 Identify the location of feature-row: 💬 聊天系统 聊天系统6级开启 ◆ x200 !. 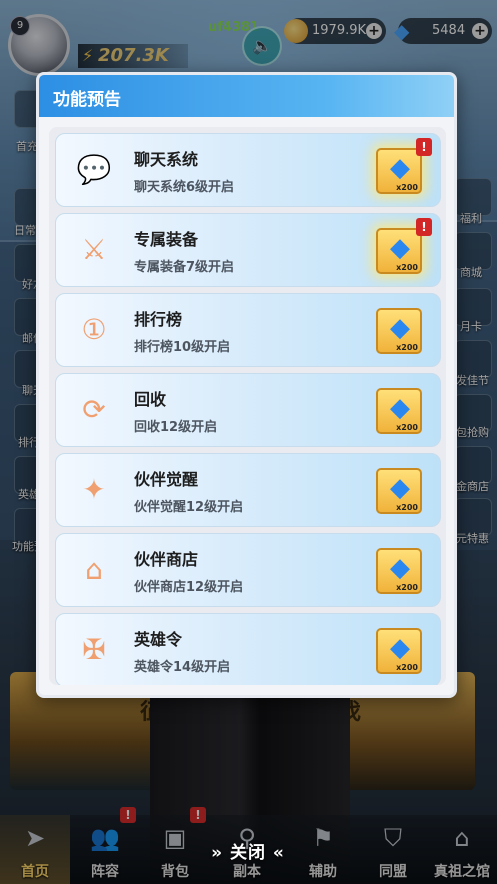
(248, 170).